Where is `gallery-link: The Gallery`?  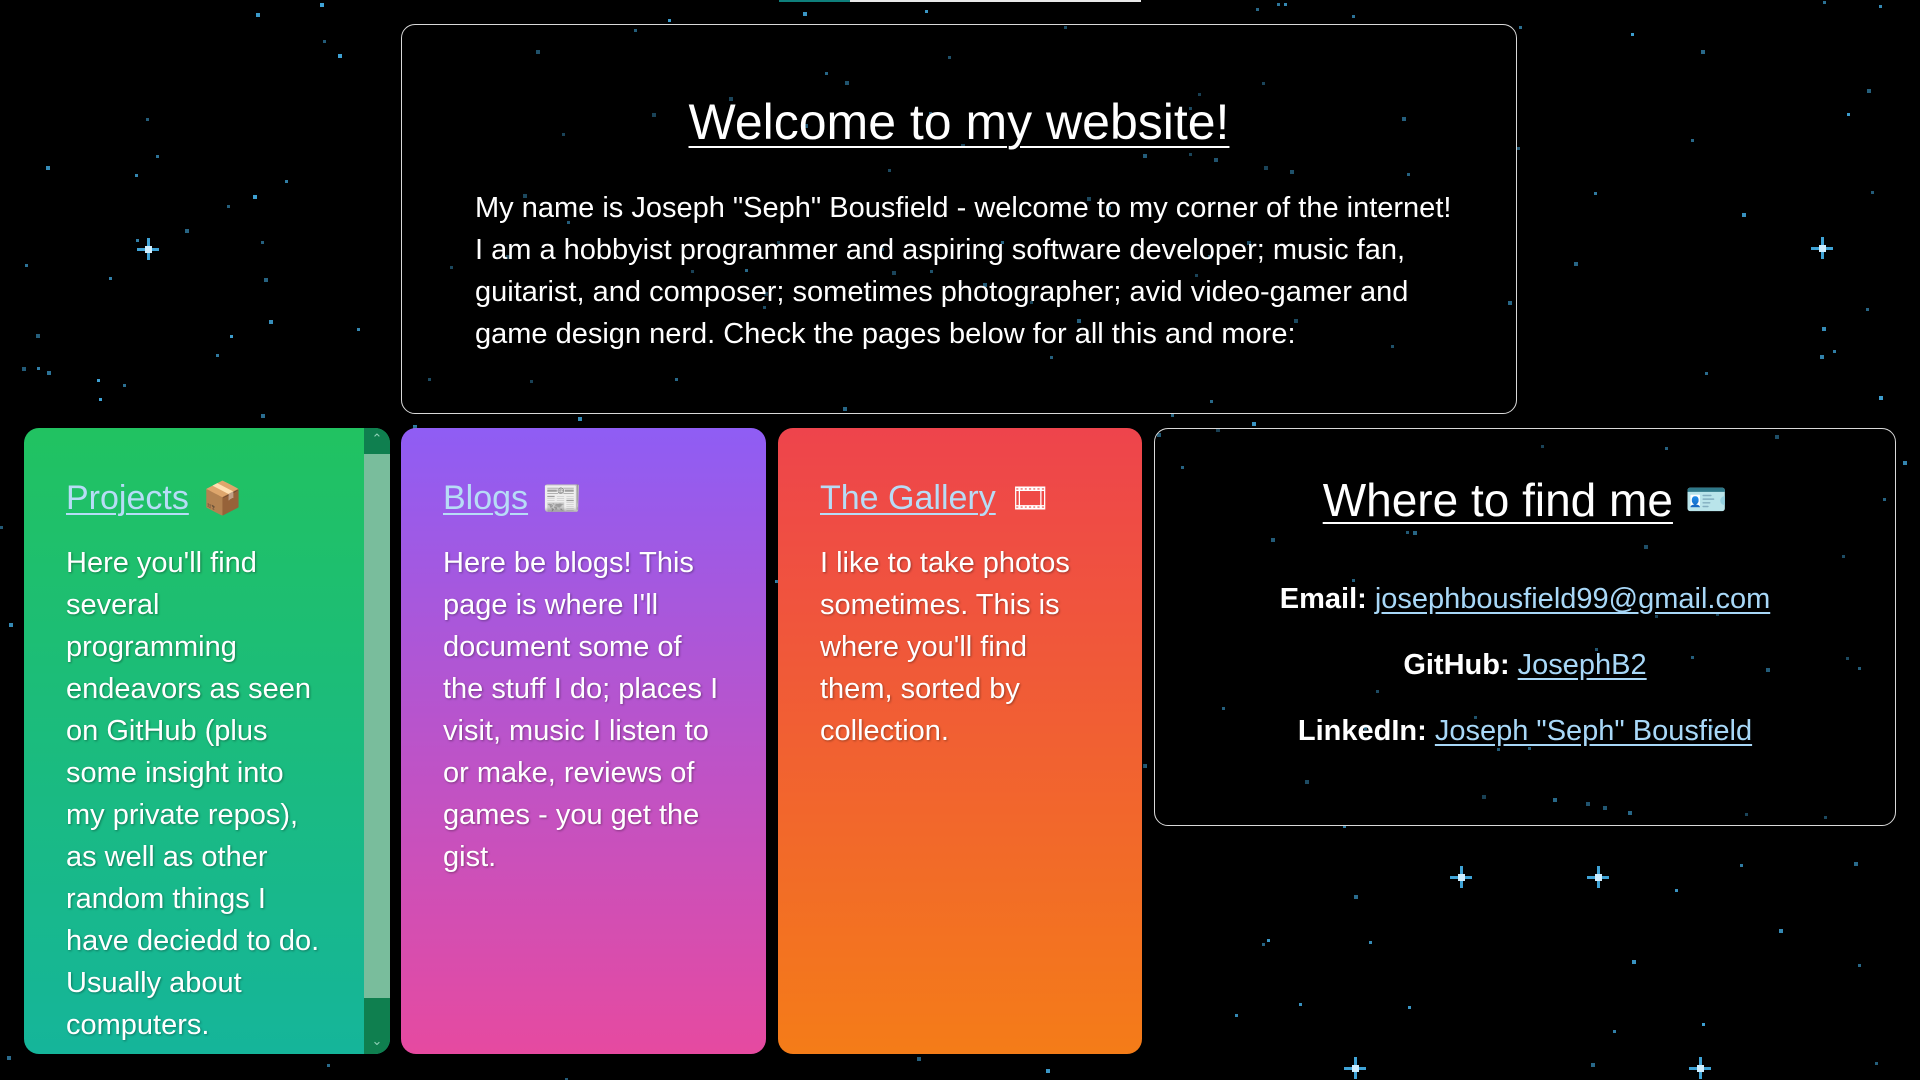
gallery-link: The Gallery is located at coordinates (908, 498).